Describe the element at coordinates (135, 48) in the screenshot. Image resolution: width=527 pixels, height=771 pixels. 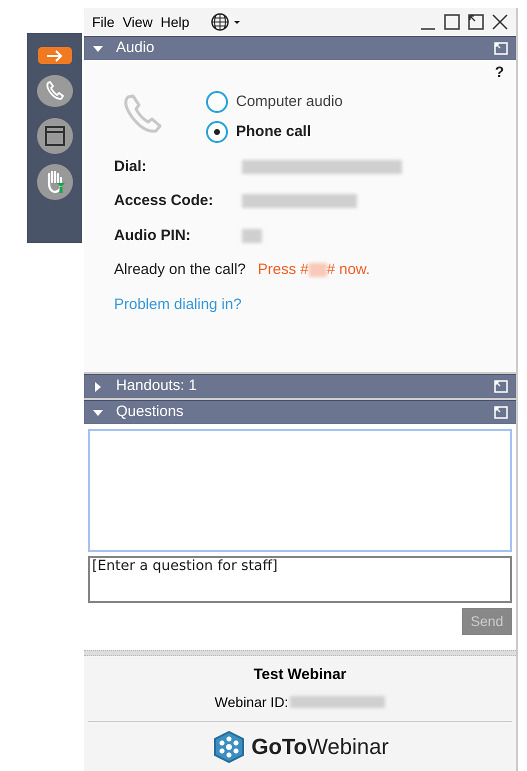
I see `section-title: Audio` at that location.